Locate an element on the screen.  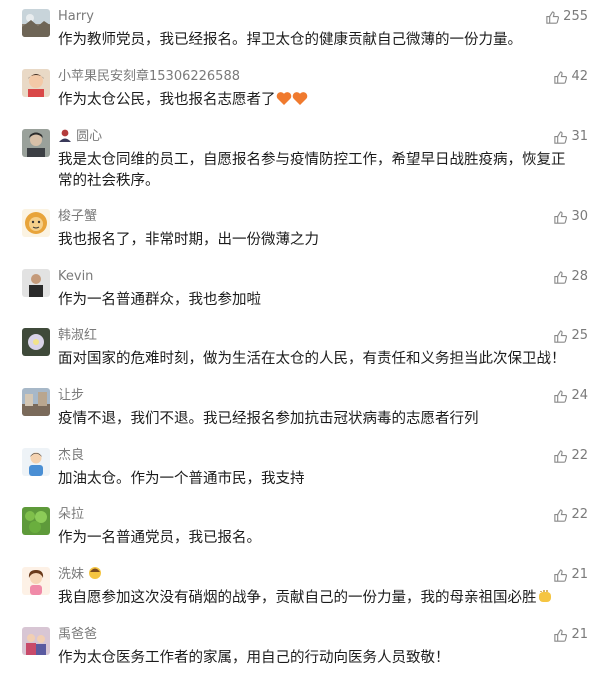
fist-emoji-icon is located at coordinates (545, 599).